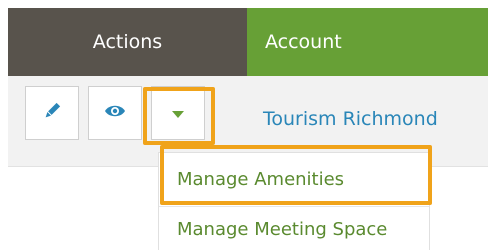 This screenshot has width=488, height=250. What do you see at coordinates (127, 42) in the screenshot?
I see `actions-column-header: Actions` at bounding box center [127, 42].